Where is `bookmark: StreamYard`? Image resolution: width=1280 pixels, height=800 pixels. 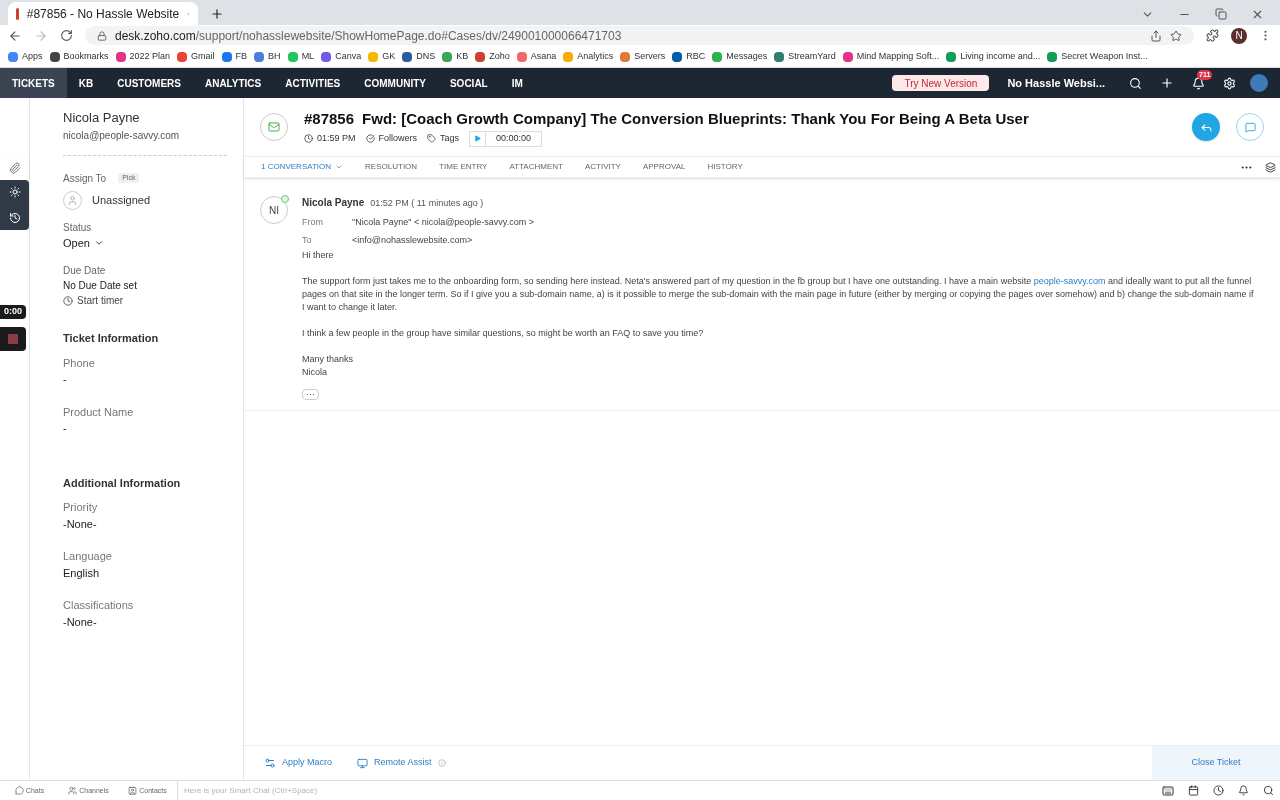 bookmark: StreamYard is located at coordinates (805, 56).